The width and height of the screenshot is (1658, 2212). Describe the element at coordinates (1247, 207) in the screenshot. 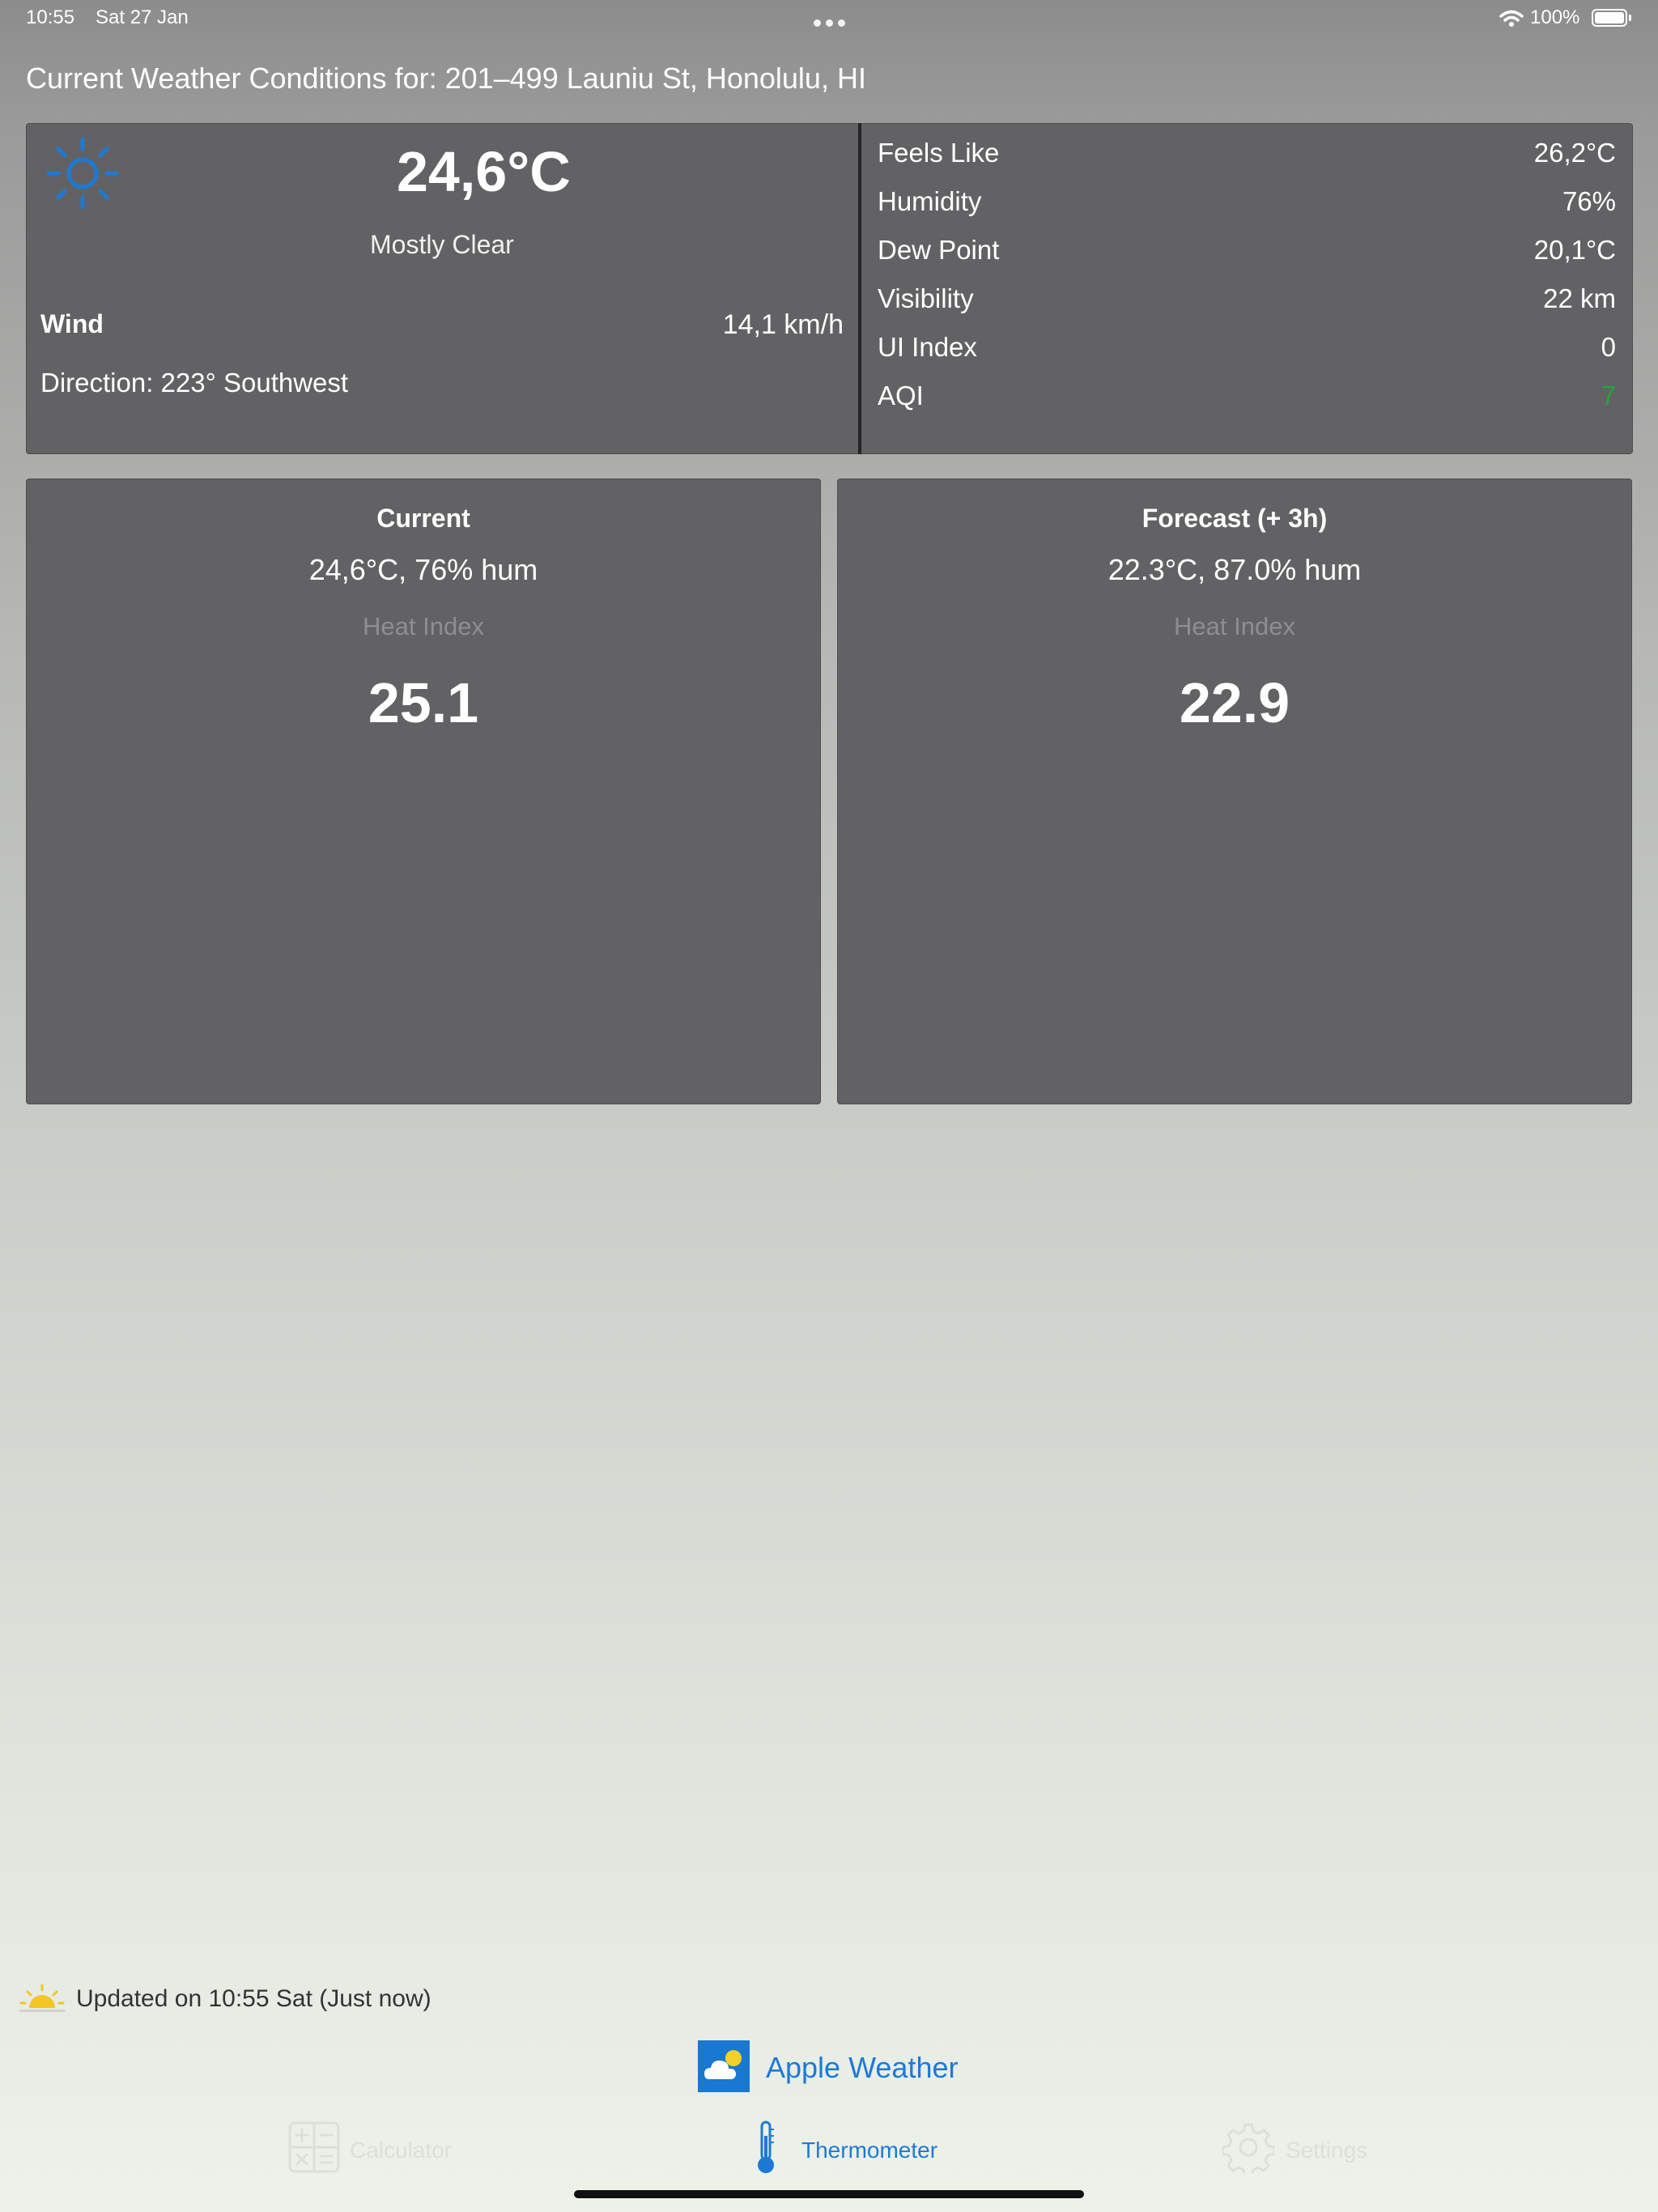

I see `detail-row-humidity: Humidity 76%` at that location.